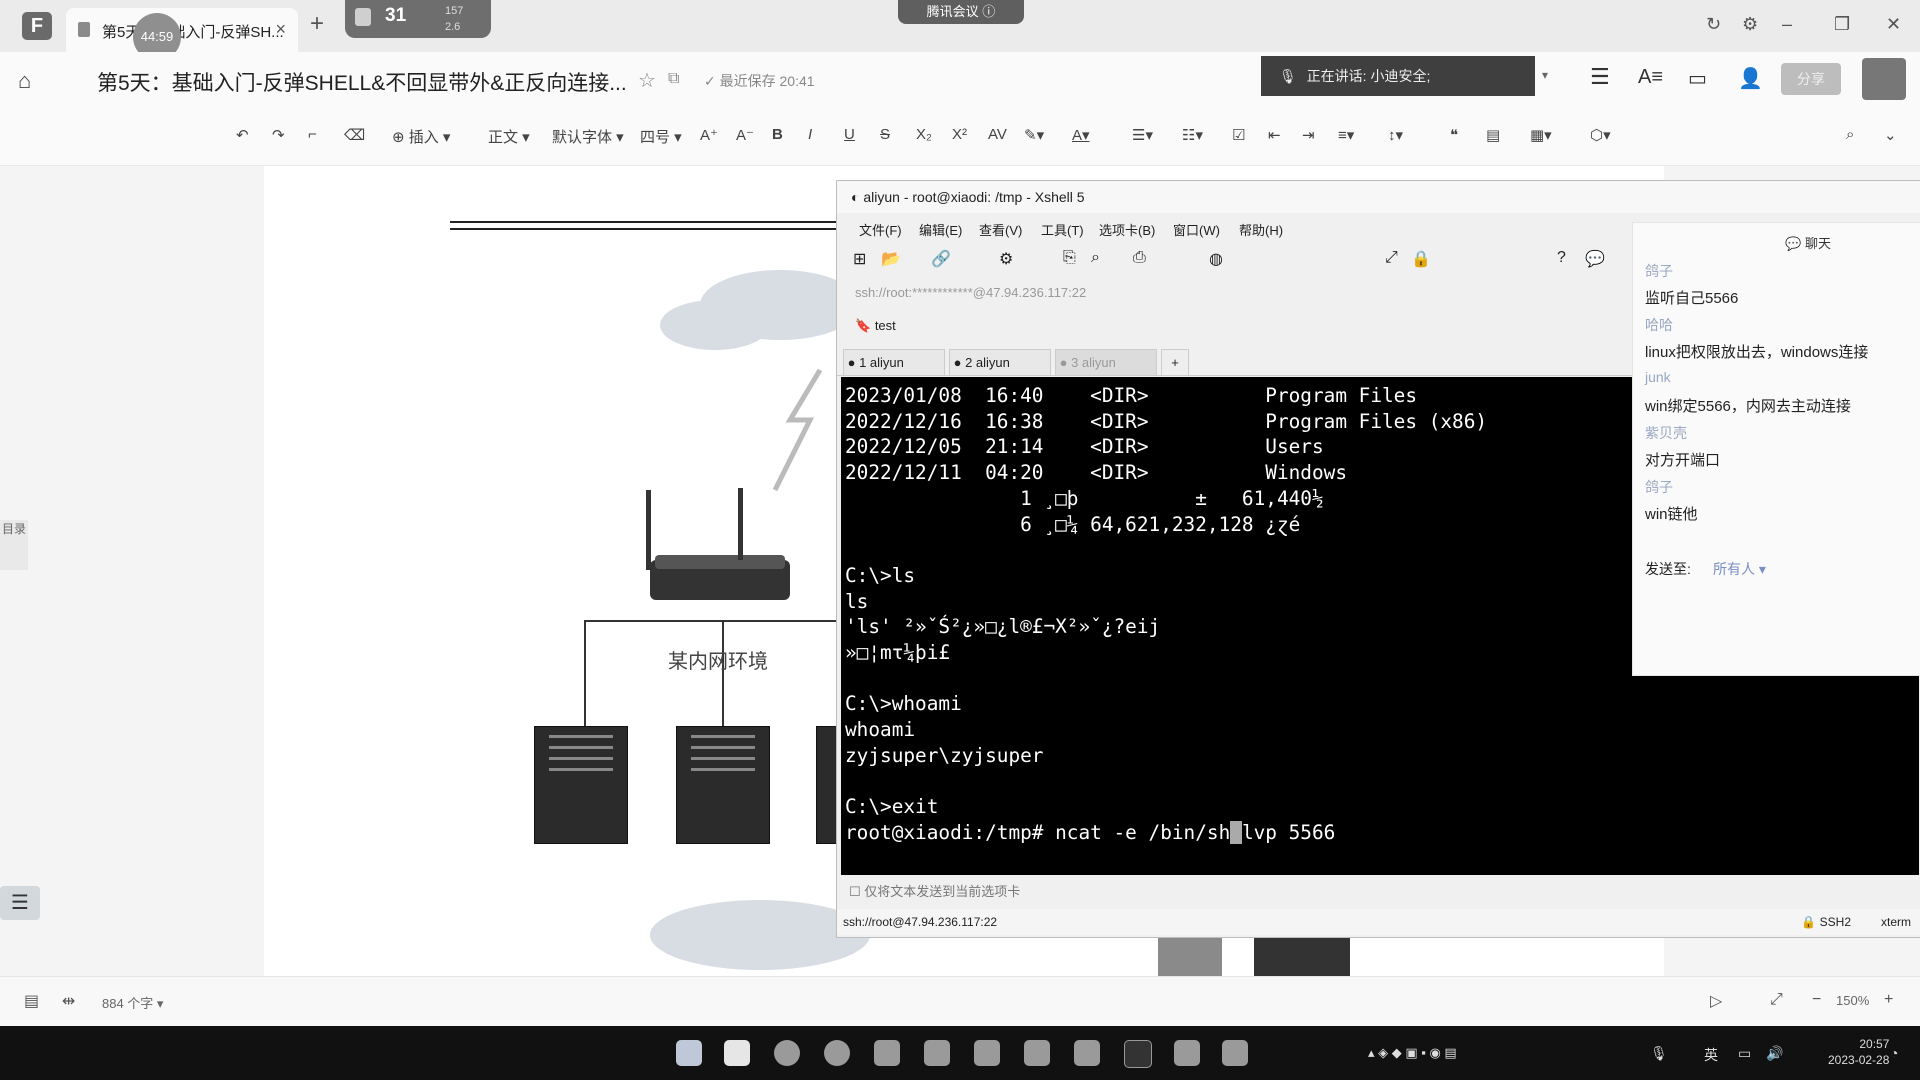 The image size is (1920, 1080). Describe the element at coordinates (1196, 229) in the screenshot. I see `menu-window: 窗口(W)` at that location.